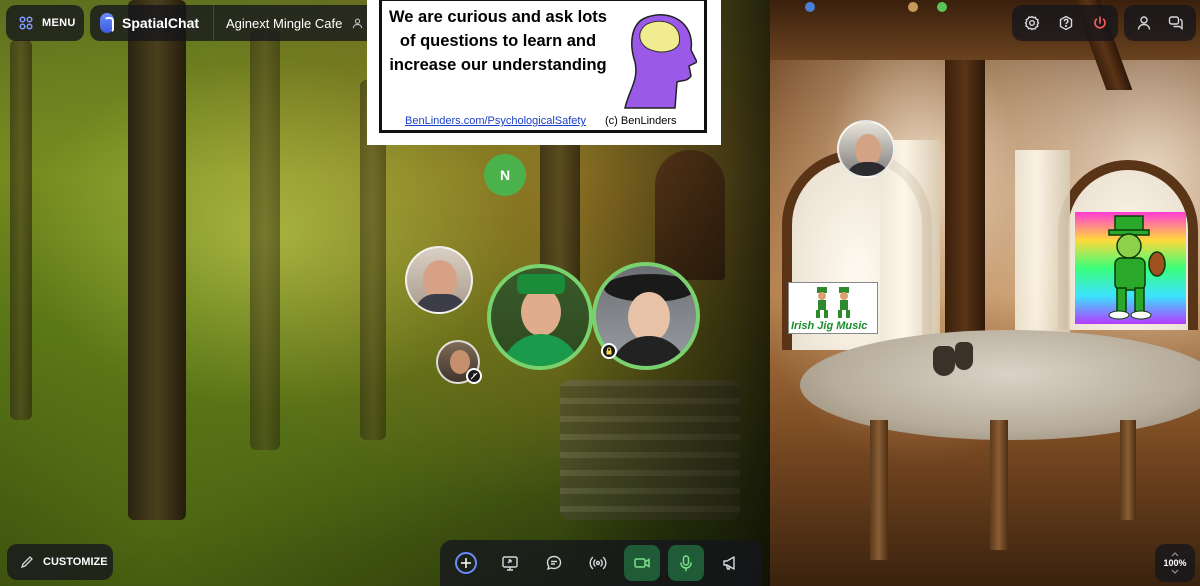 The image size is (1200, 586). I want to click on grid-icon, so click(26, 23).